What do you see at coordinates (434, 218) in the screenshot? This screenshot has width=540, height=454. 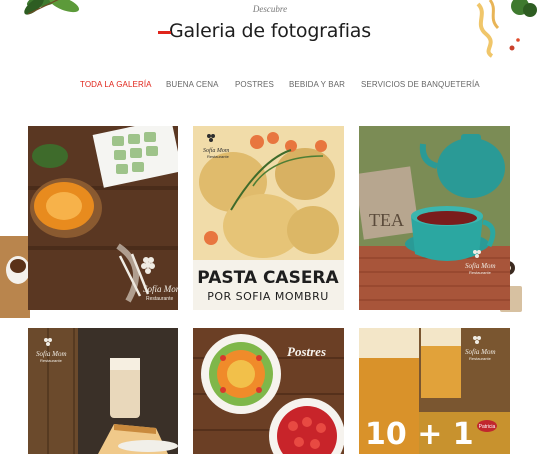 I see `gallery-photo-tea: TEA Sofía Mom Restaurante` at bounding box center [434, 218].